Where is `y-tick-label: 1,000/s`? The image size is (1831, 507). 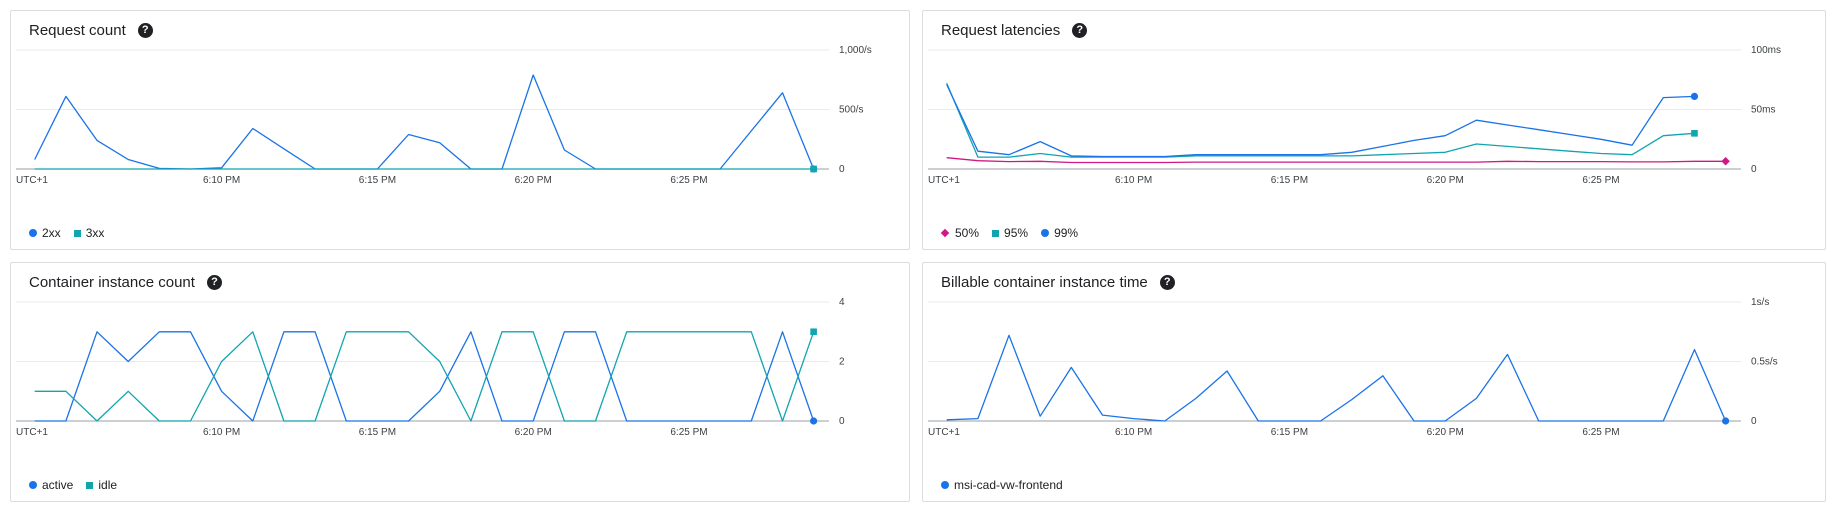
y-tick-label: 1,000/s is located at coordinates (855, 50).